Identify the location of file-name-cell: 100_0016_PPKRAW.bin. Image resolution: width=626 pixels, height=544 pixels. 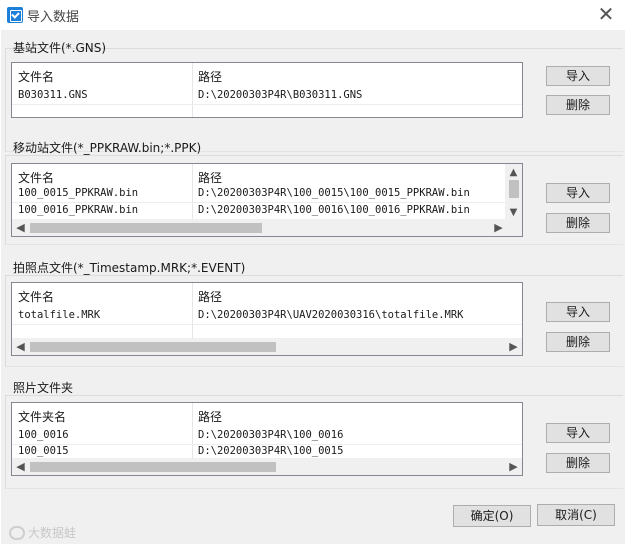
(78, 210).